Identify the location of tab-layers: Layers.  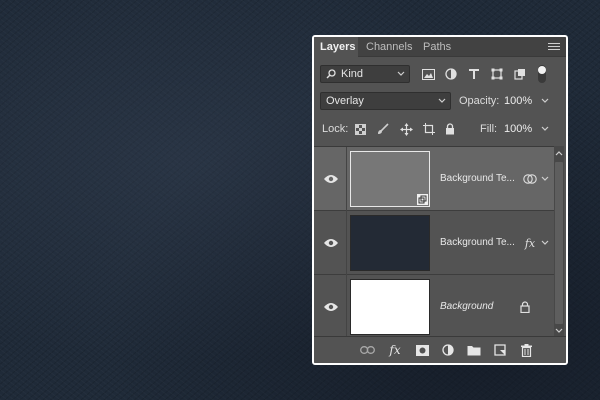
(336, 47).